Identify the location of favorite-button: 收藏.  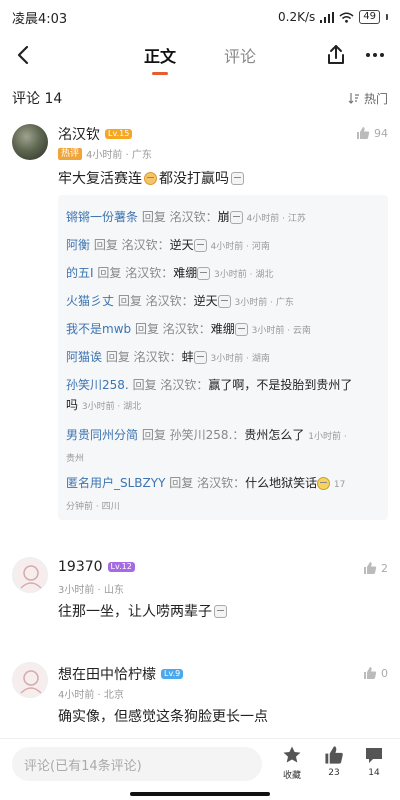
(292, 763).